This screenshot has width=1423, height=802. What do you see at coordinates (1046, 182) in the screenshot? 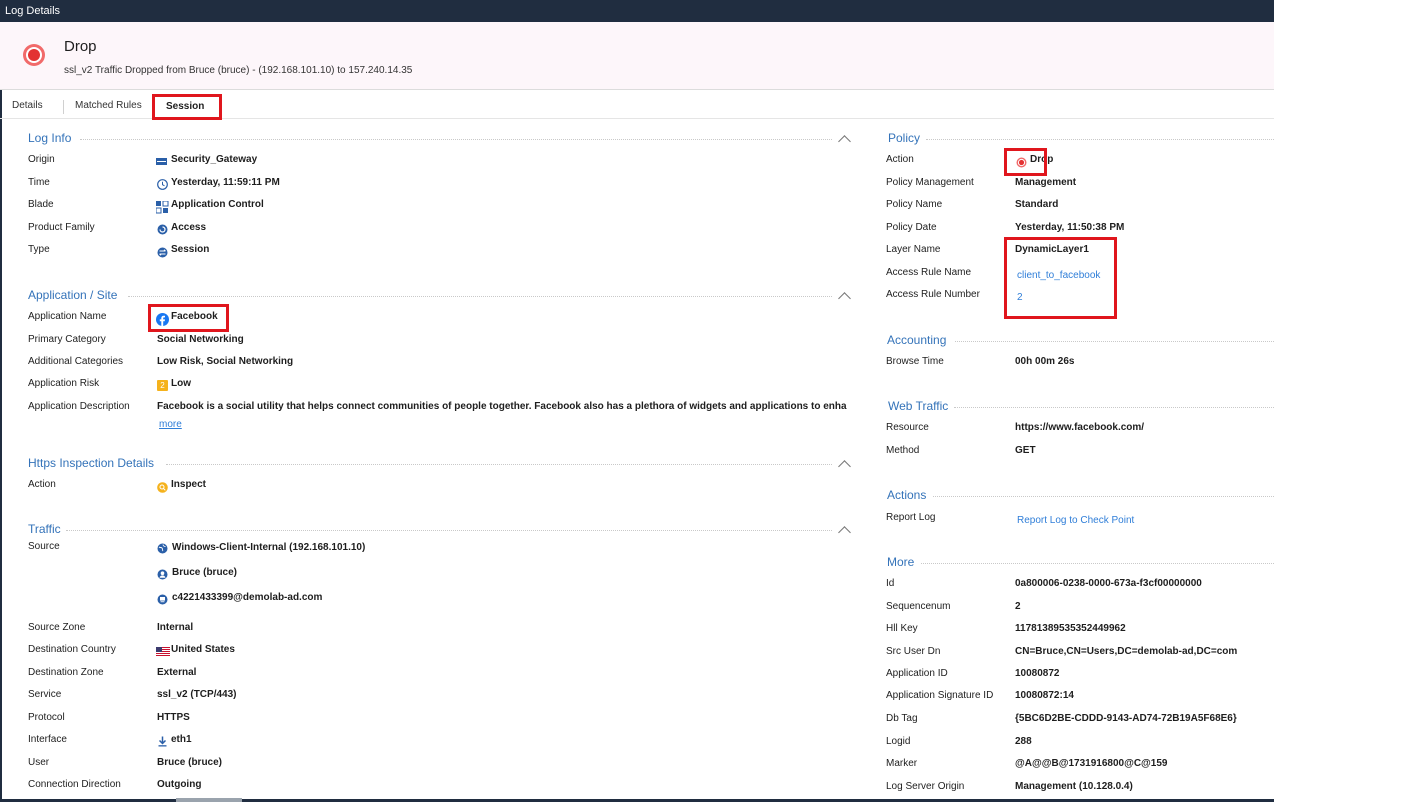
I see `field-value-policy-management: Management` at bounding box center [1046, 182].